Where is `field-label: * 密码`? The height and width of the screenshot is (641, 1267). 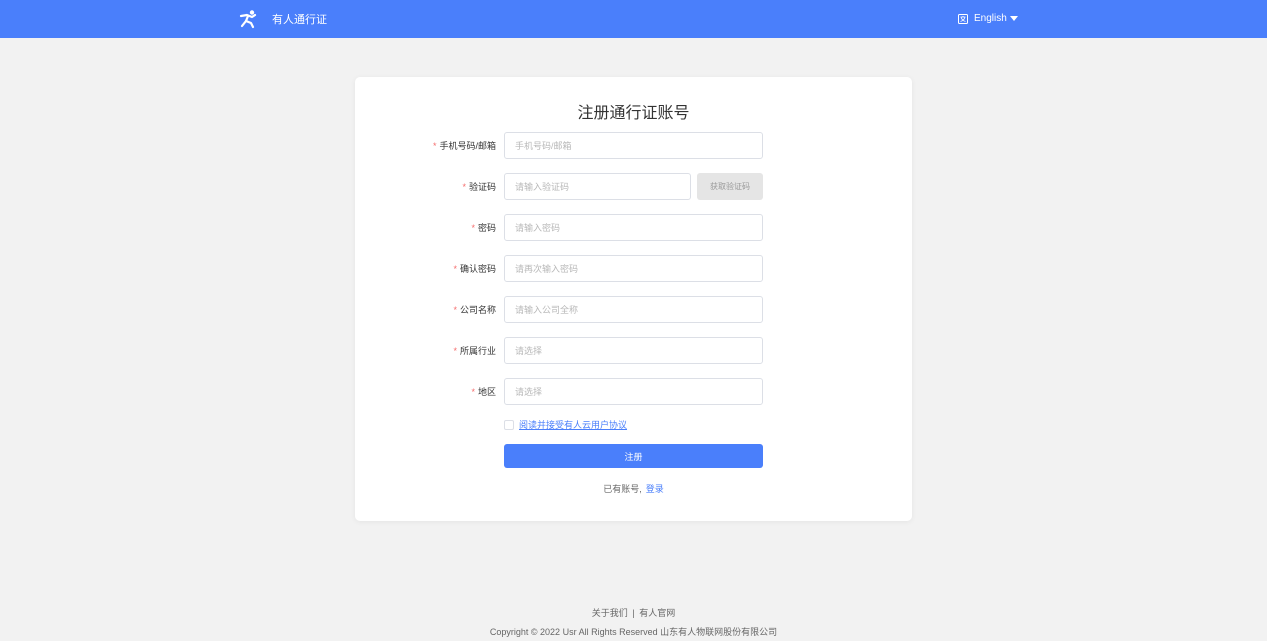
field-label: * 密码 is located at coordinates (483, 228).